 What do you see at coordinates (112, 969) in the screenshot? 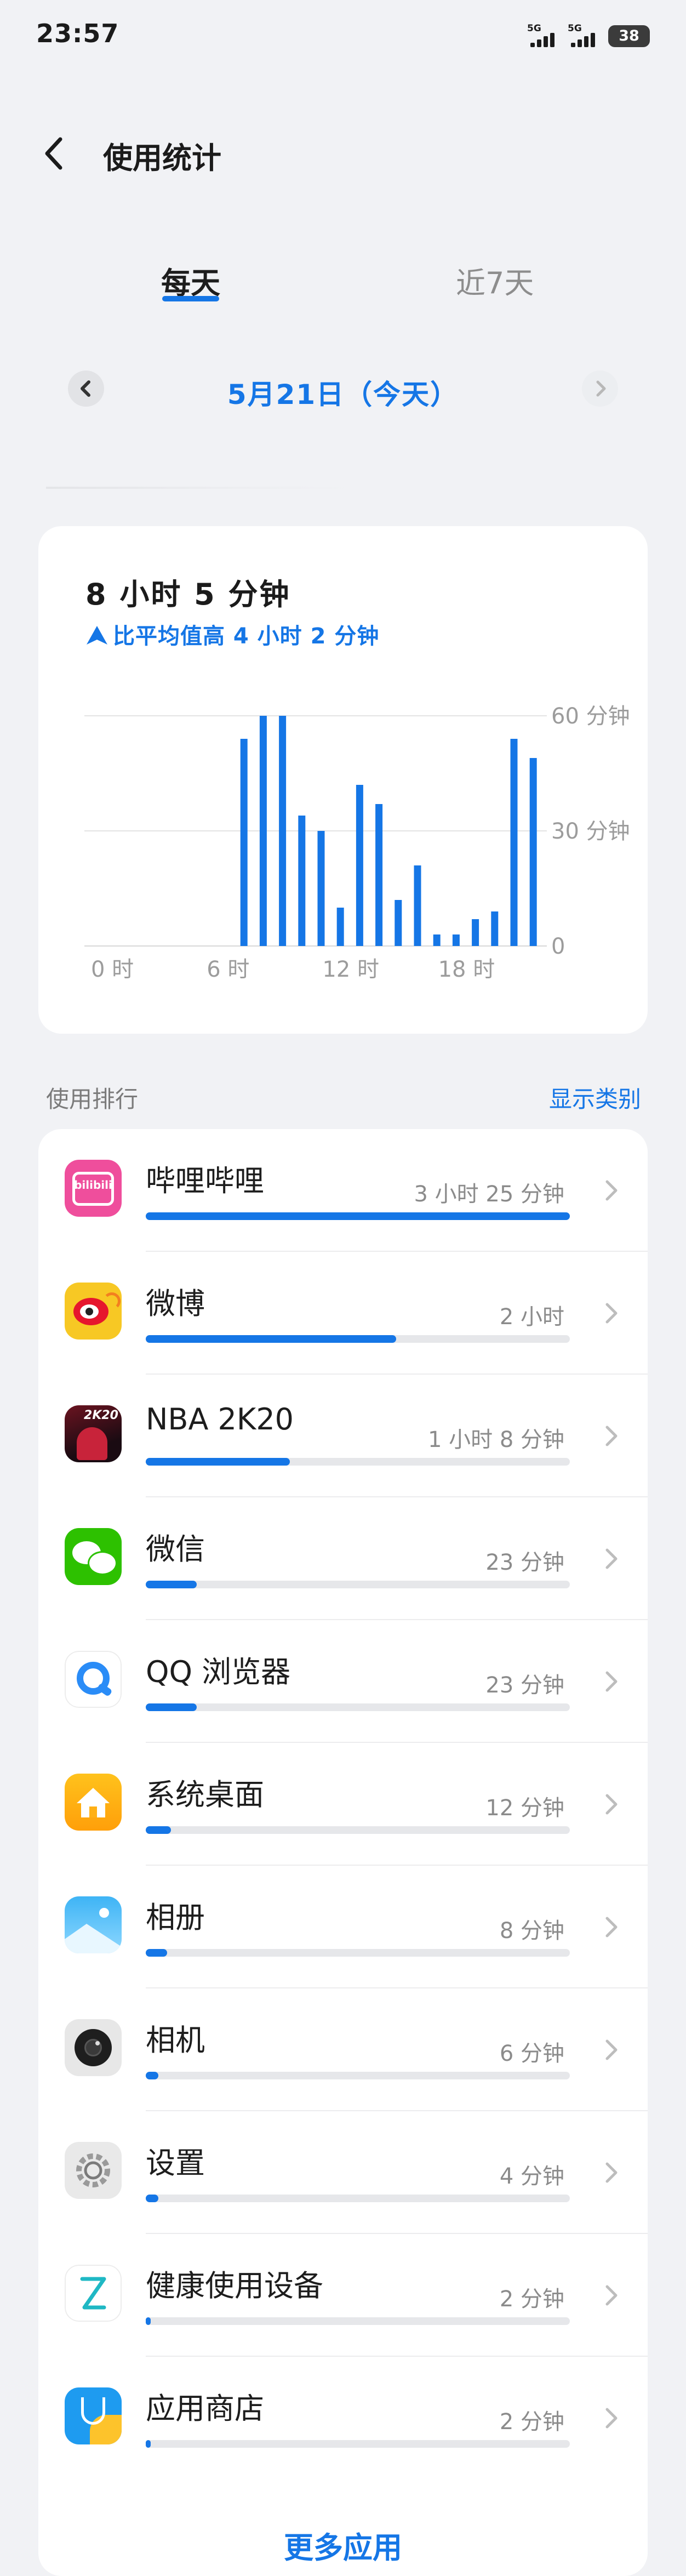
I see `x-tick-label: 0 时` at bounding box center [112, 969].